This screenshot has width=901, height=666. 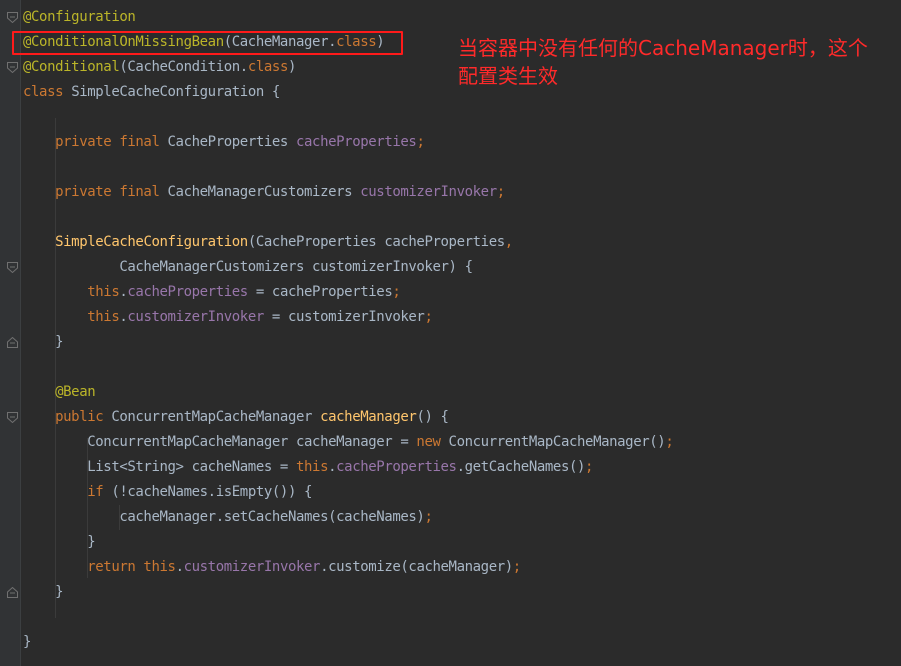 What do you see at coordinates (216, 417) in the screenshot?
I see `code-token: ConcurrentMapCacheManager` at bounding box center [216, 417].